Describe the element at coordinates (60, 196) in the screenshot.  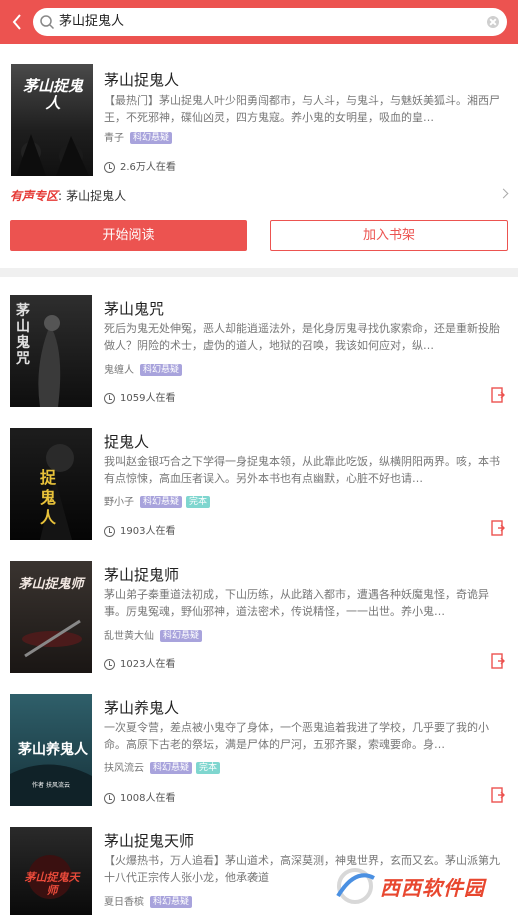
I see `audio-sep: :` at that location.